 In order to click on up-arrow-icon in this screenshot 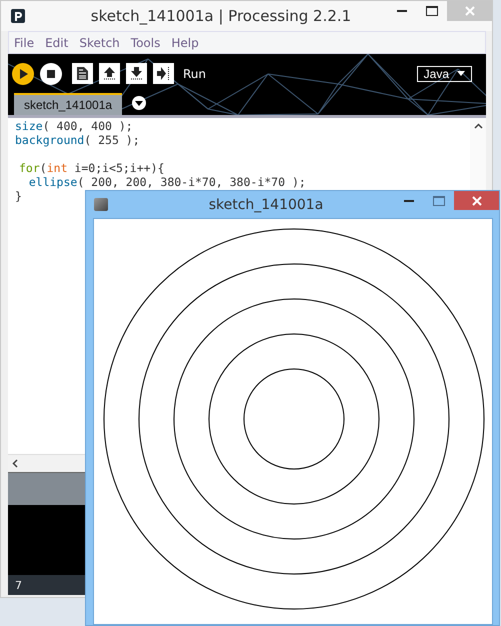, I will do `click(109, 73)`.